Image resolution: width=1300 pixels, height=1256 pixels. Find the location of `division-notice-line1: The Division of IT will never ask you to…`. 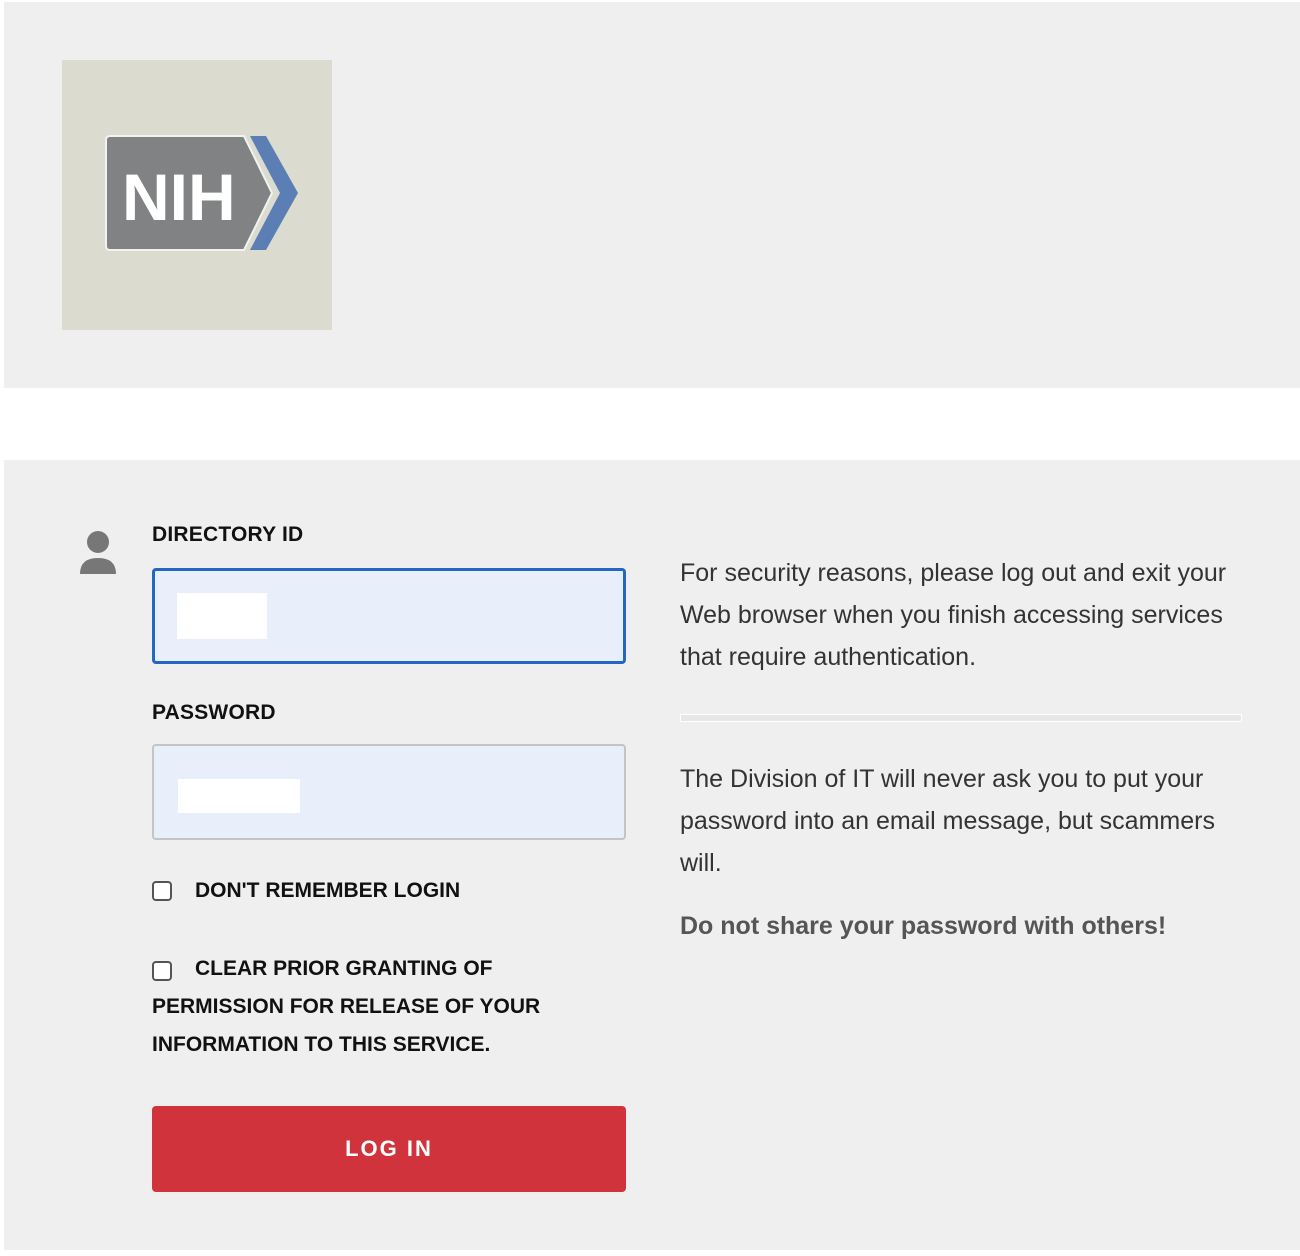

division-notice-line1: The Division of IT will never ask you to… is located at coordinates (942, 779).